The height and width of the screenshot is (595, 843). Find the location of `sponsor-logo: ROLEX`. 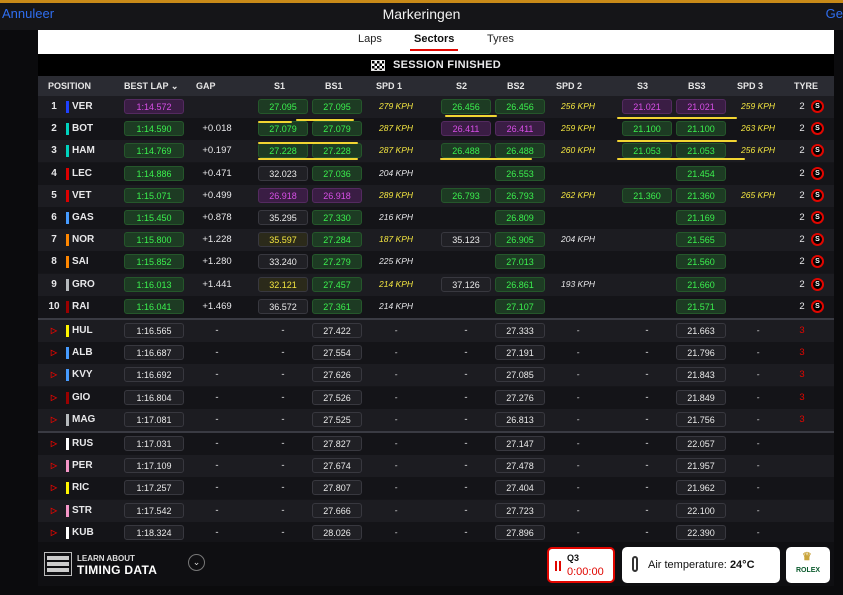

sponsor-logo: ROLEX is located at coordinates (808, 558).